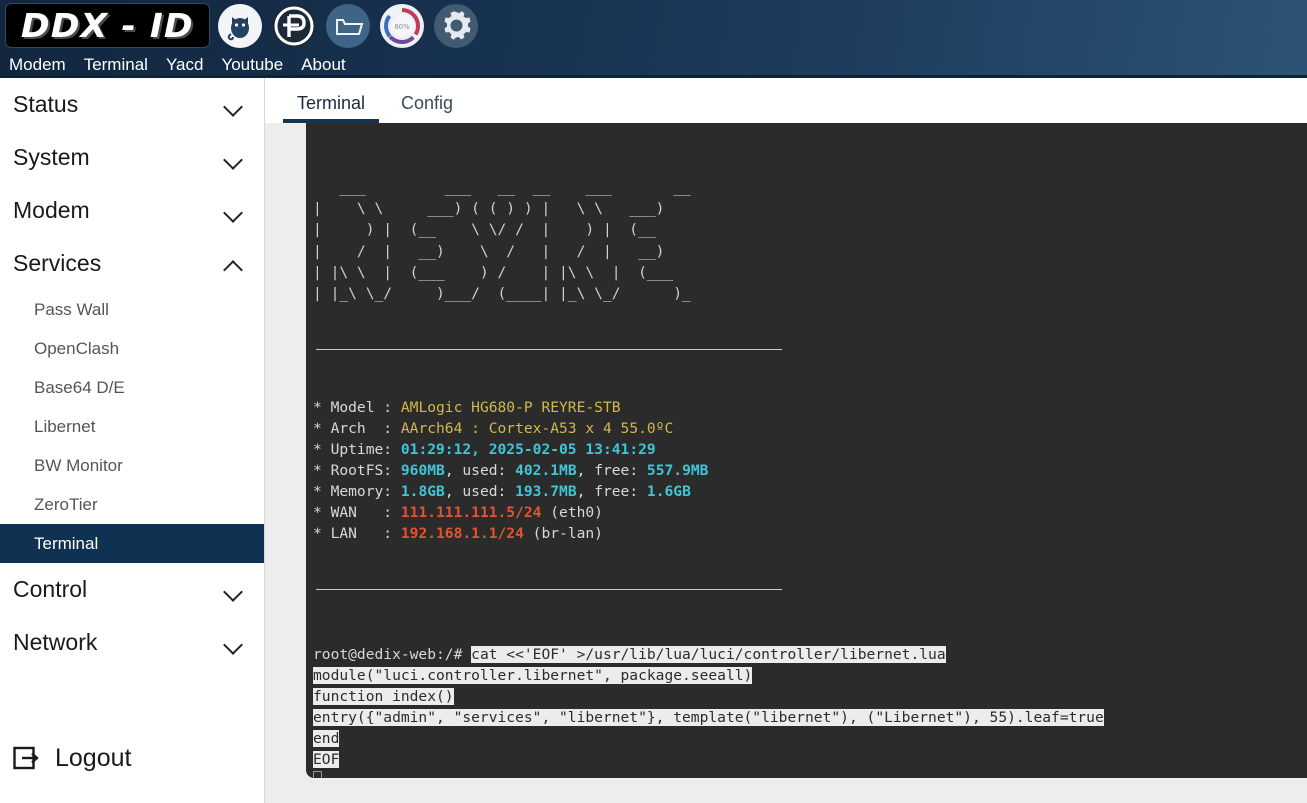 Image resolution: width=1307 pixels, height=803 pixels. What do you see at coordinates (331, 103) in the screenshot?
I see `tab-terminal-label: Terminal` at bounding box center [331, 103].